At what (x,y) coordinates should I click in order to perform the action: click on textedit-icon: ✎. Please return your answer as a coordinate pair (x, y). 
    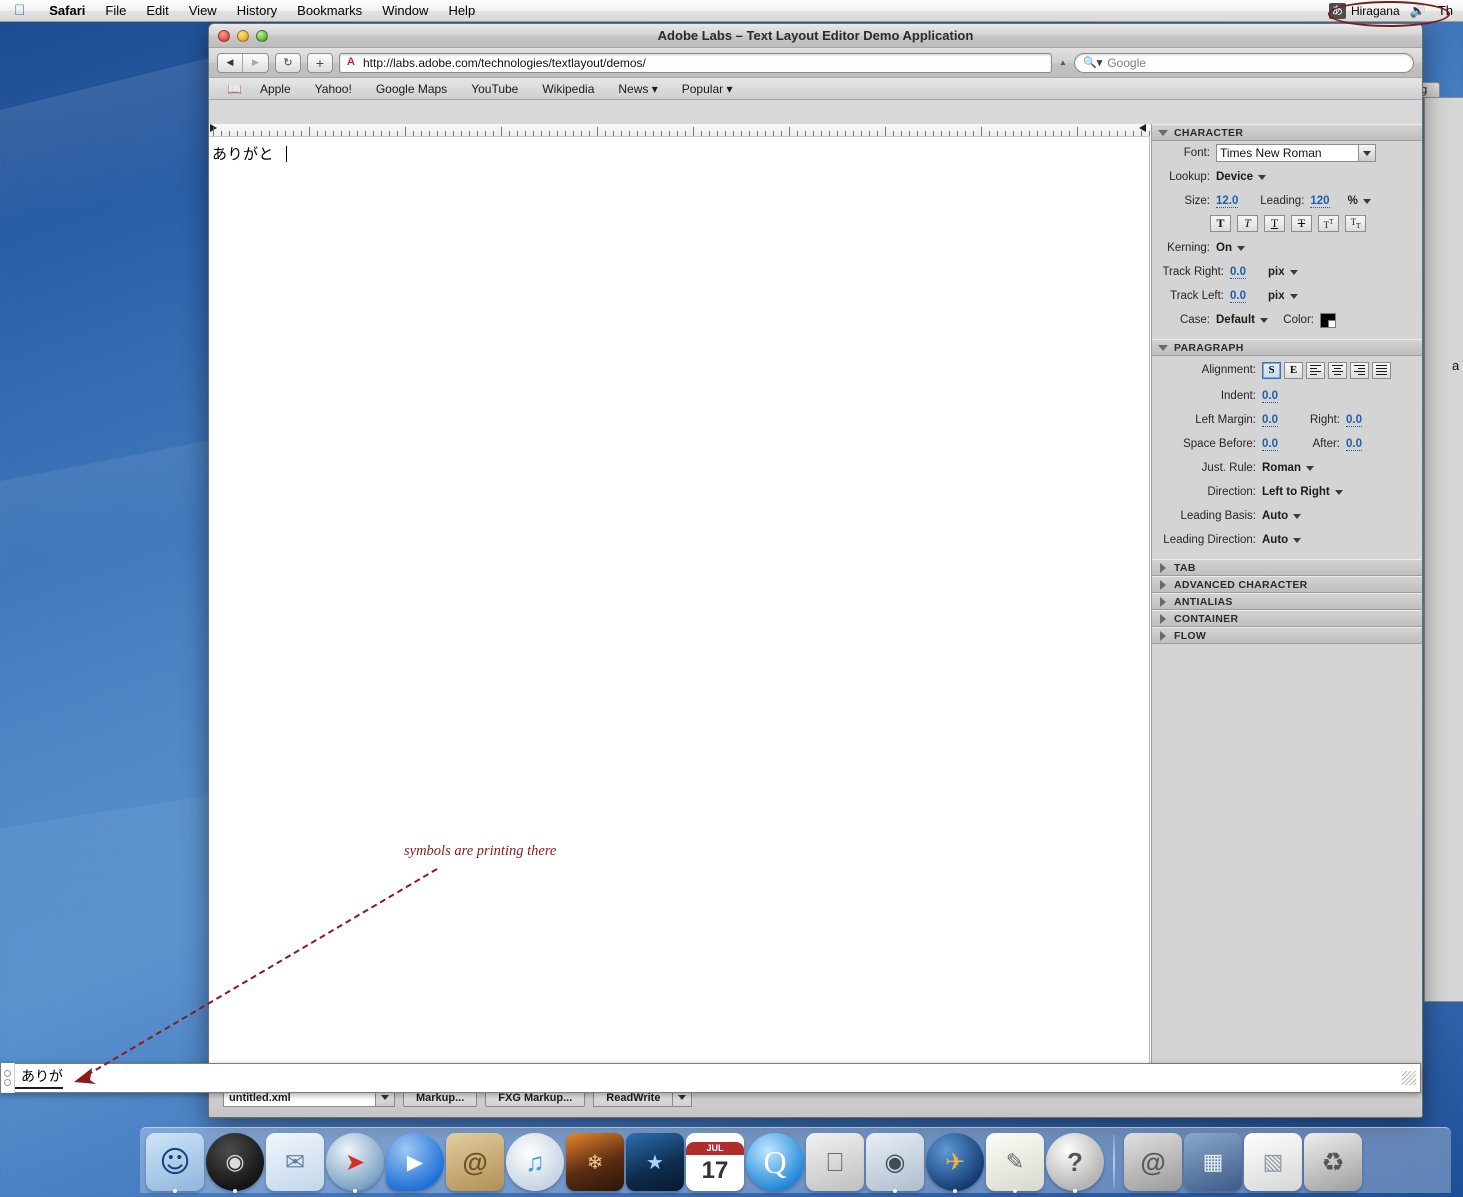
    Looking at the image, I should click on (1015, 1163).